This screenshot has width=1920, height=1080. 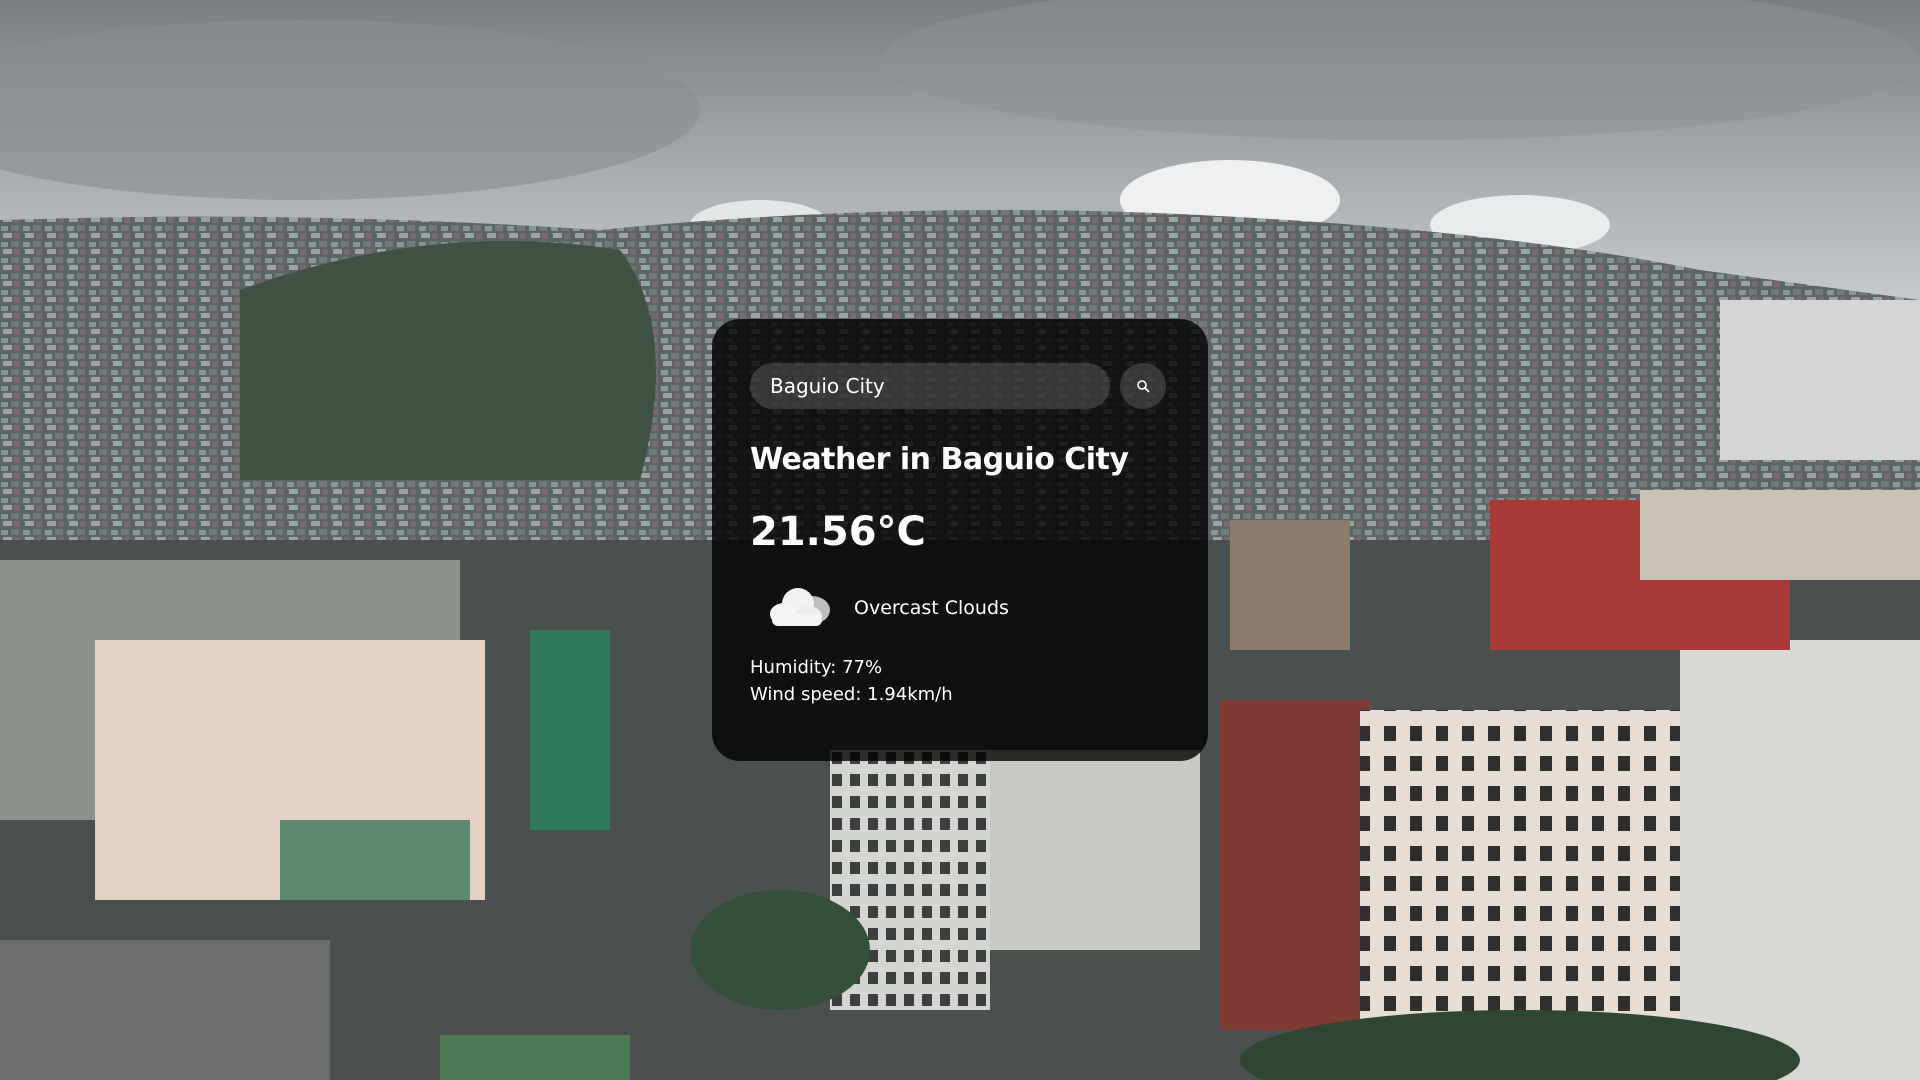 I want to click on temperature: 21.56°C, so click(x=838, y=532).